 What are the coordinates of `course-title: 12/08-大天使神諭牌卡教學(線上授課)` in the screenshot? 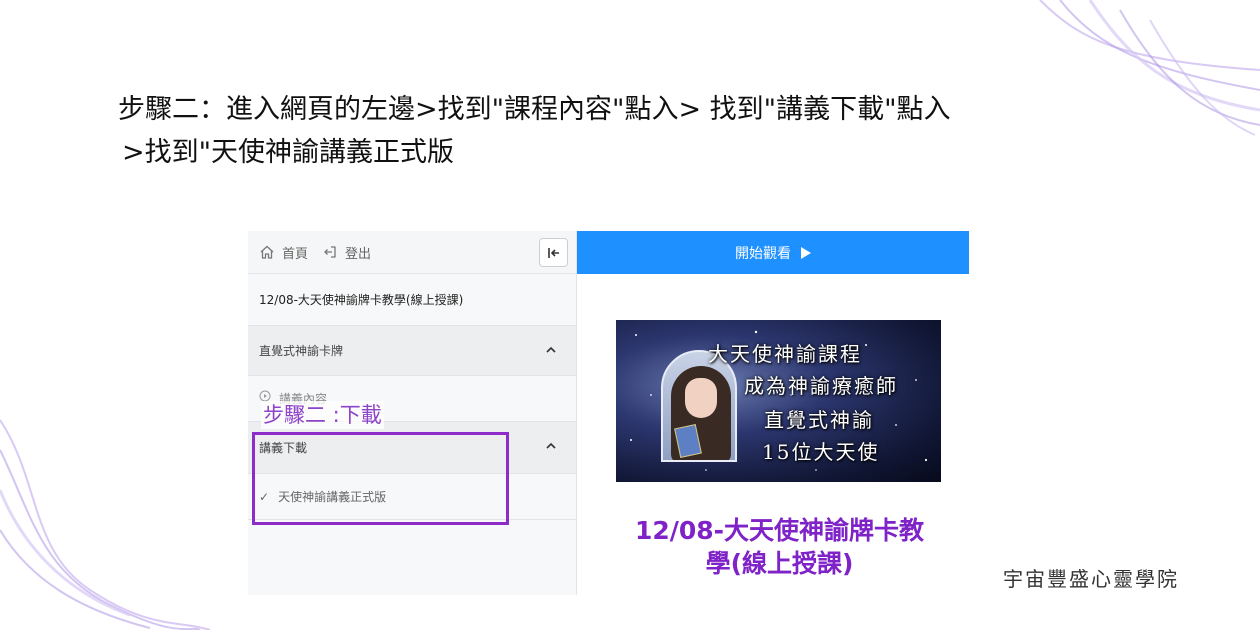 It's located at (412, 300).